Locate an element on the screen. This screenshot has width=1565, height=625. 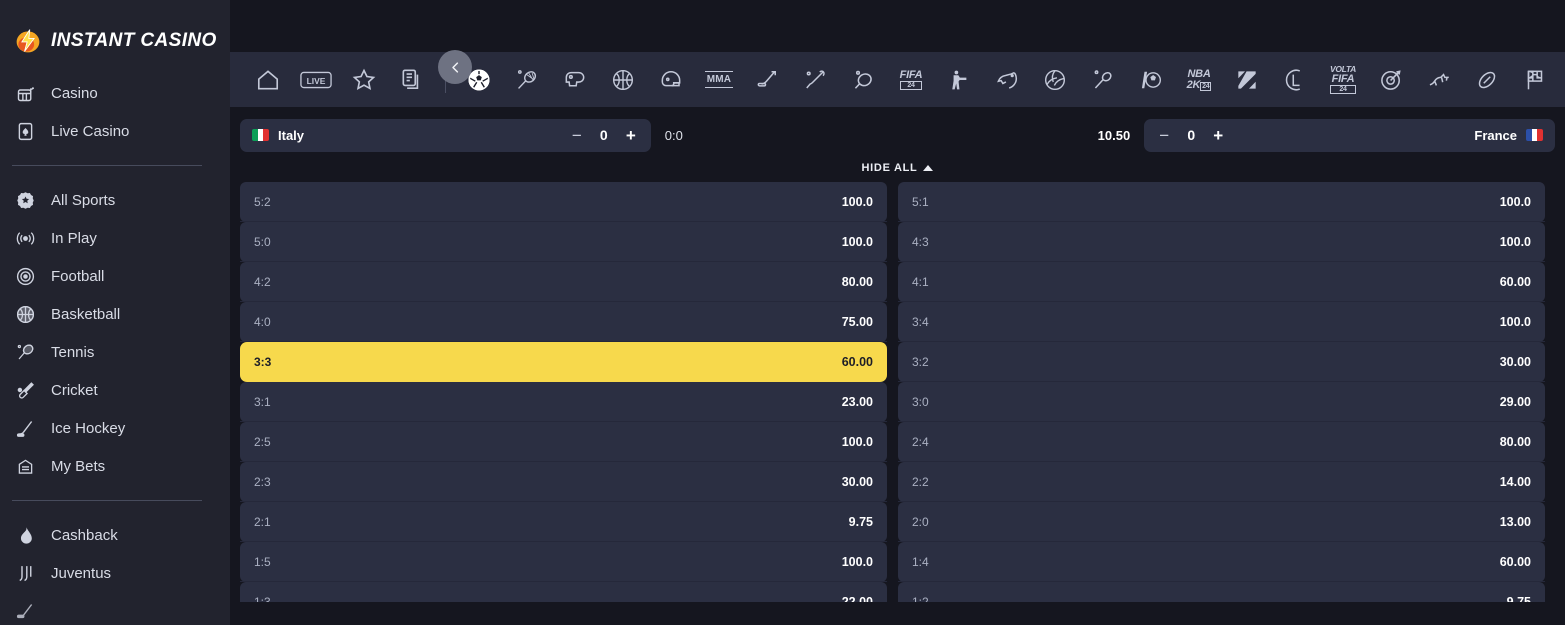
away-team-name: France is located at coordinates (1496, 135).